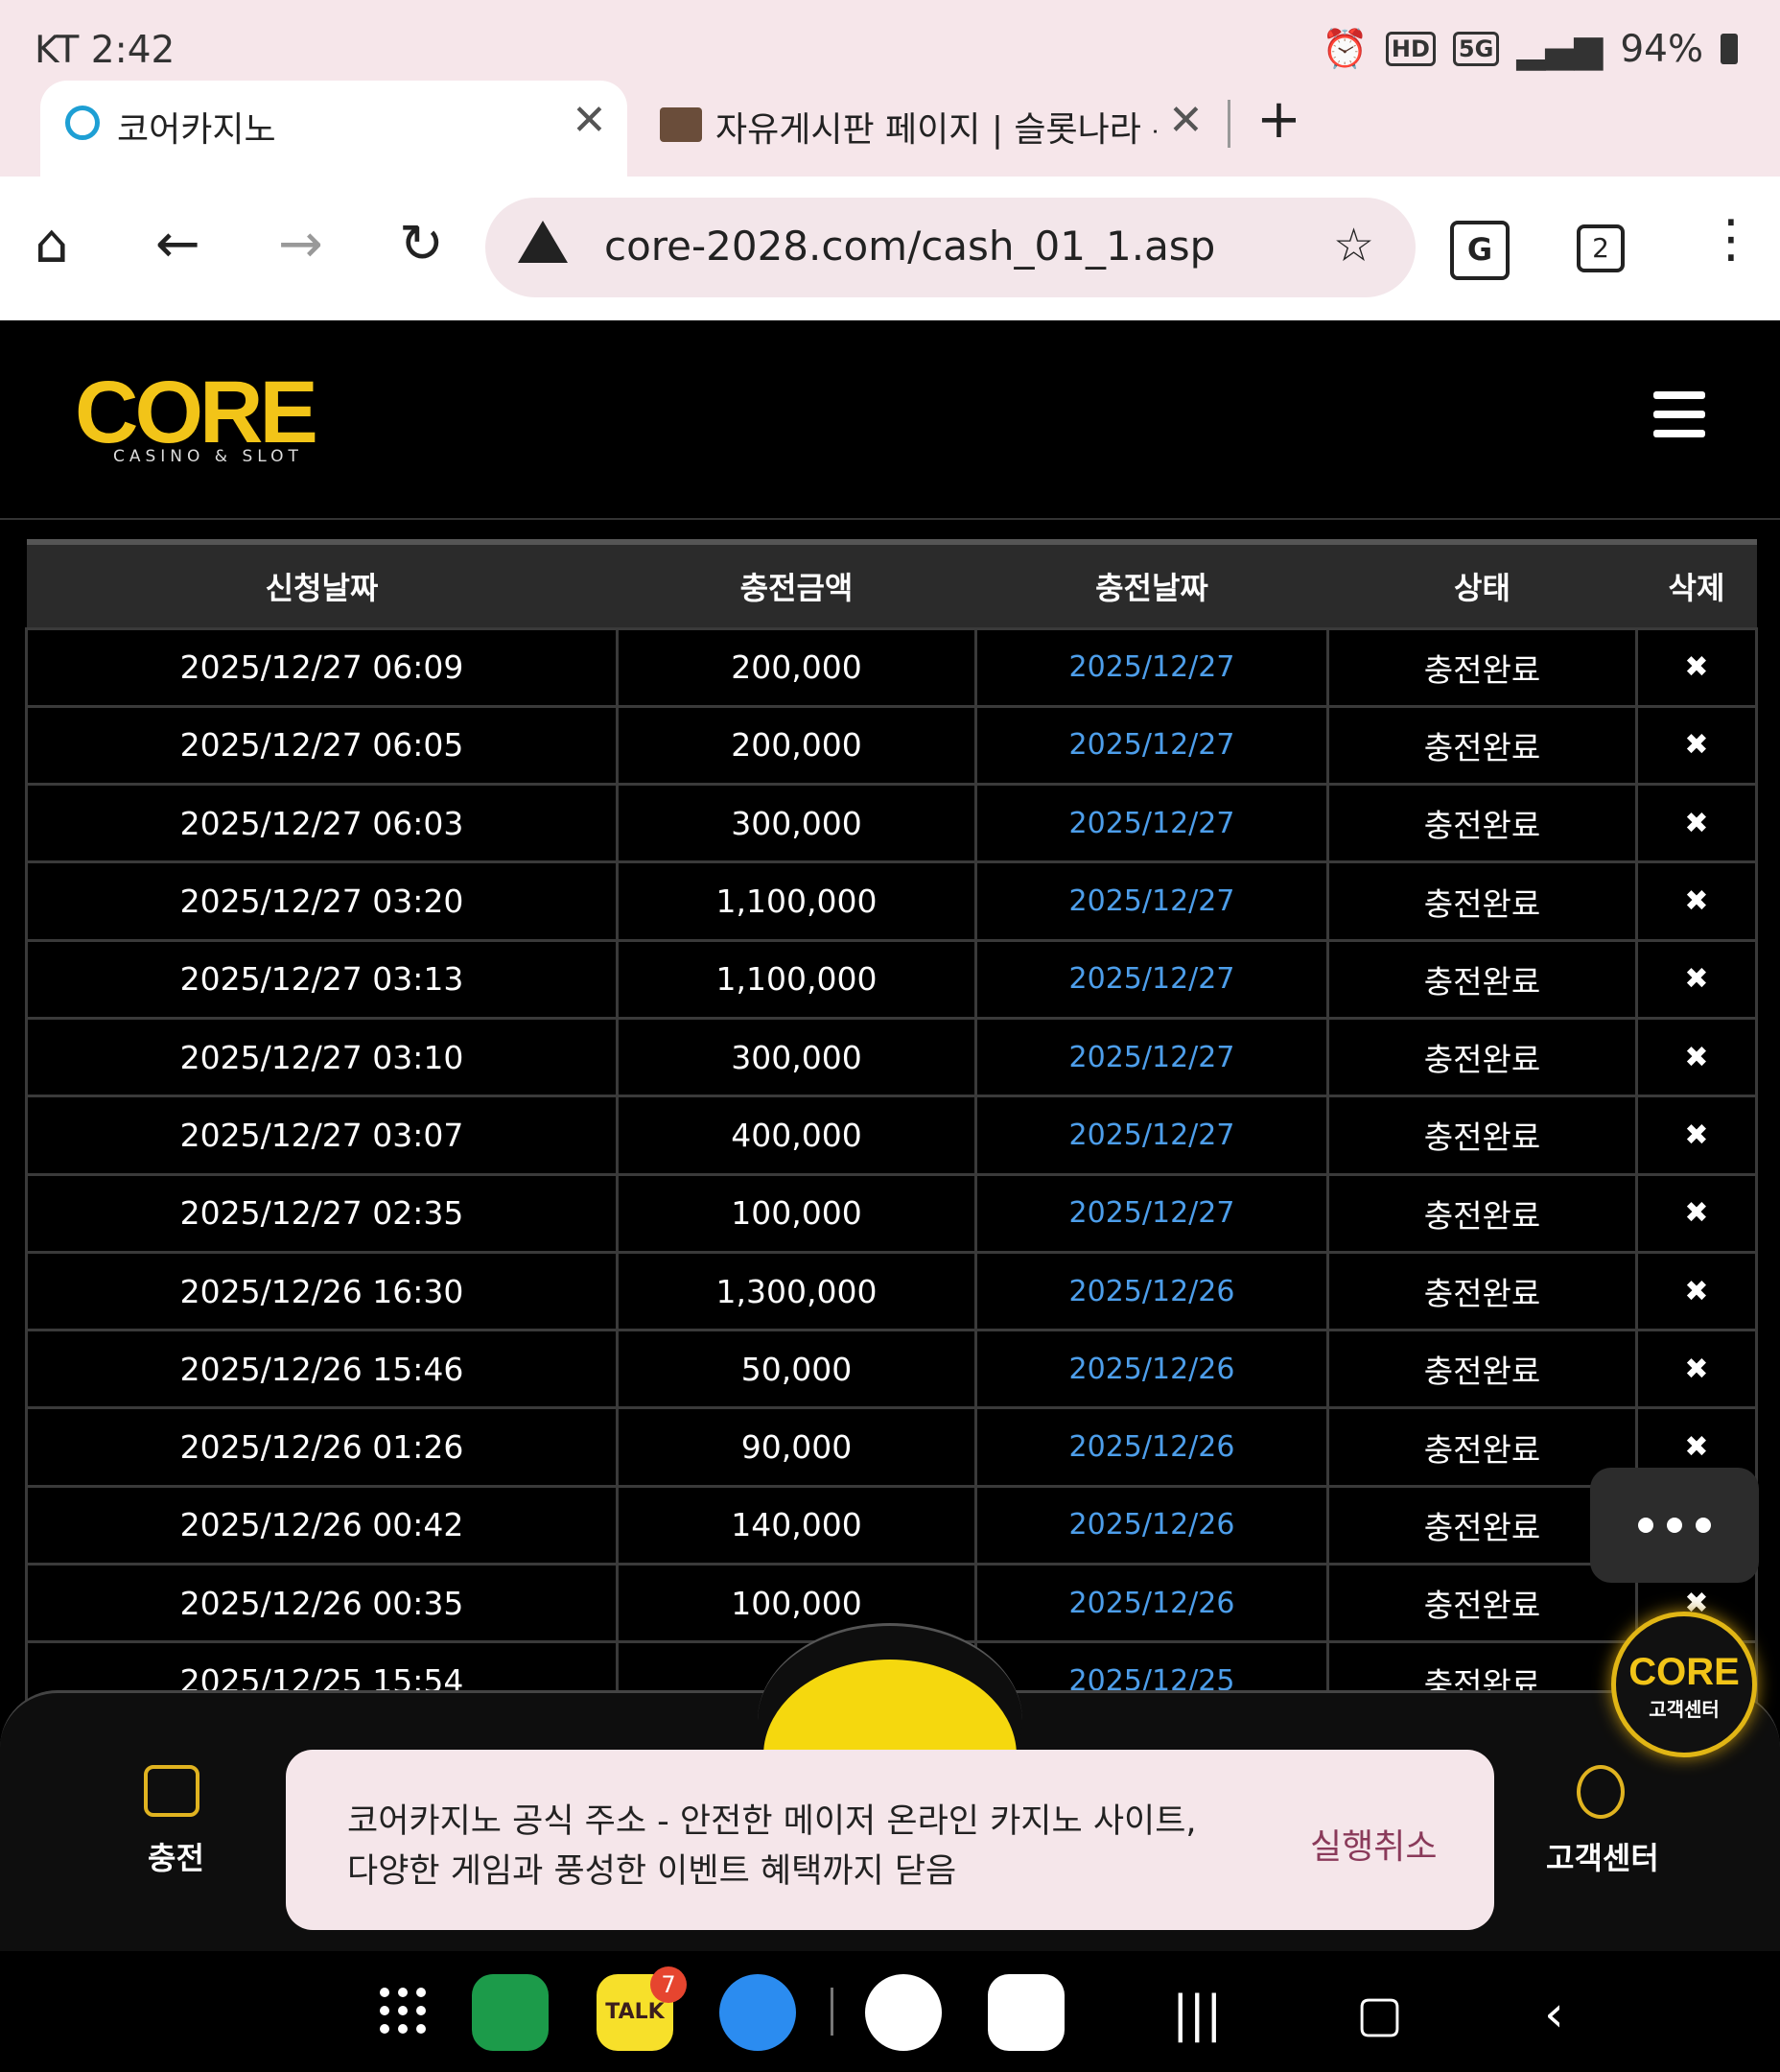  What do you see at coordinates (543, 242) in the screenshot?
I see `warning-icon` at bounding box center [543, 242].